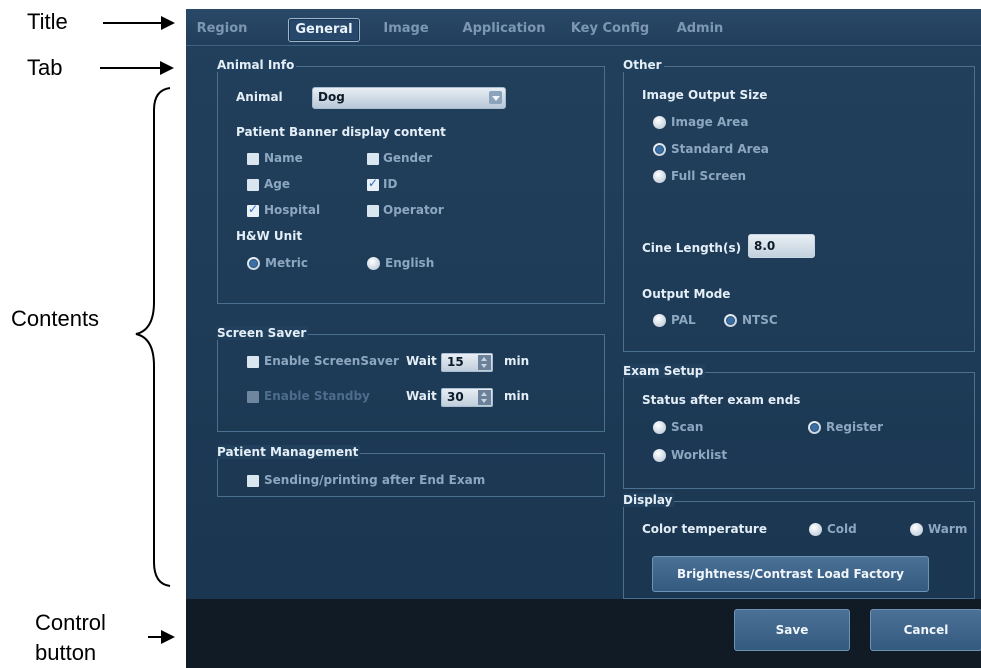 This screenshot has height=668, width=981. I want to click on status-after-exam-heading: Status after exam ends, so click(721, 400).